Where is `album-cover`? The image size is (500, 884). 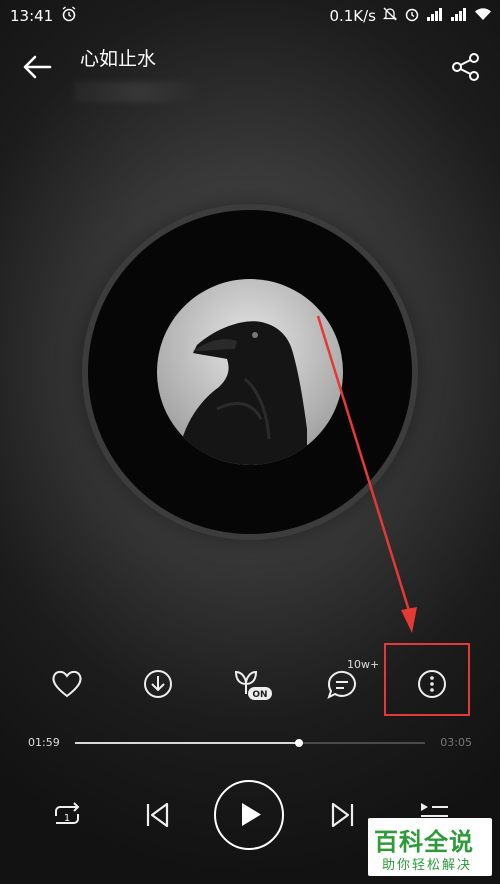 album-cover is located at coordinates (250, 372).